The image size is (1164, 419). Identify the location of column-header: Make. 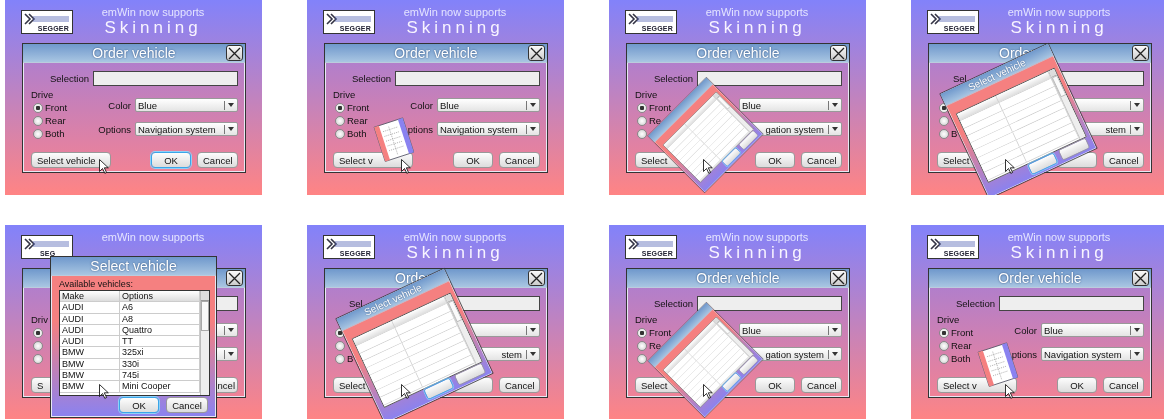
(90, 296).